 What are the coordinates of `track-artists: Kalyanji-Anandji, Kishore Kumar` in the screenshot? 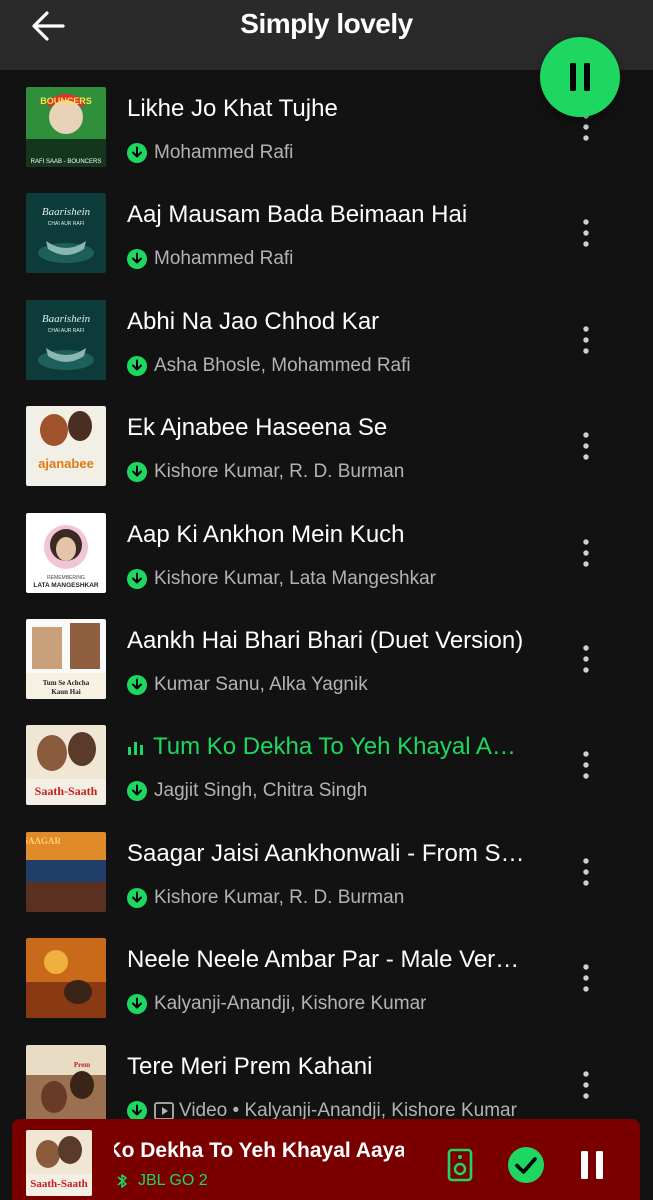 It's located at (290, 1004).